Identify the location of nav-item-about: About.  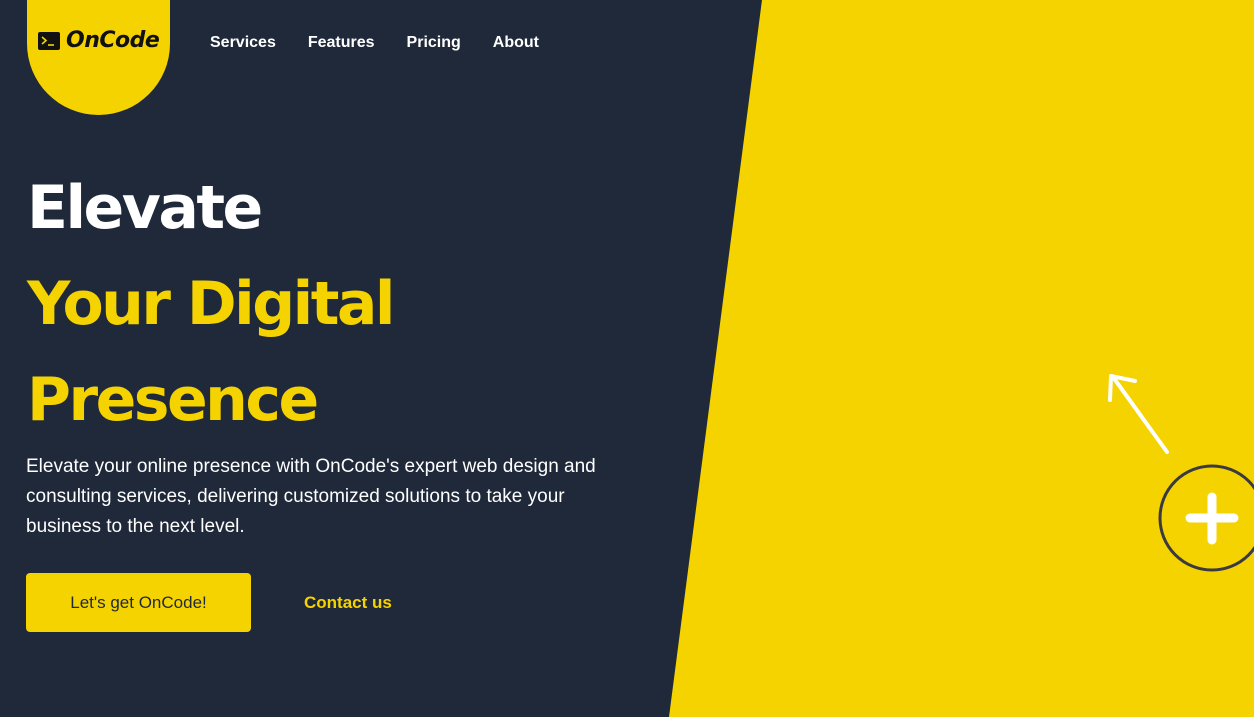
(516, 43).